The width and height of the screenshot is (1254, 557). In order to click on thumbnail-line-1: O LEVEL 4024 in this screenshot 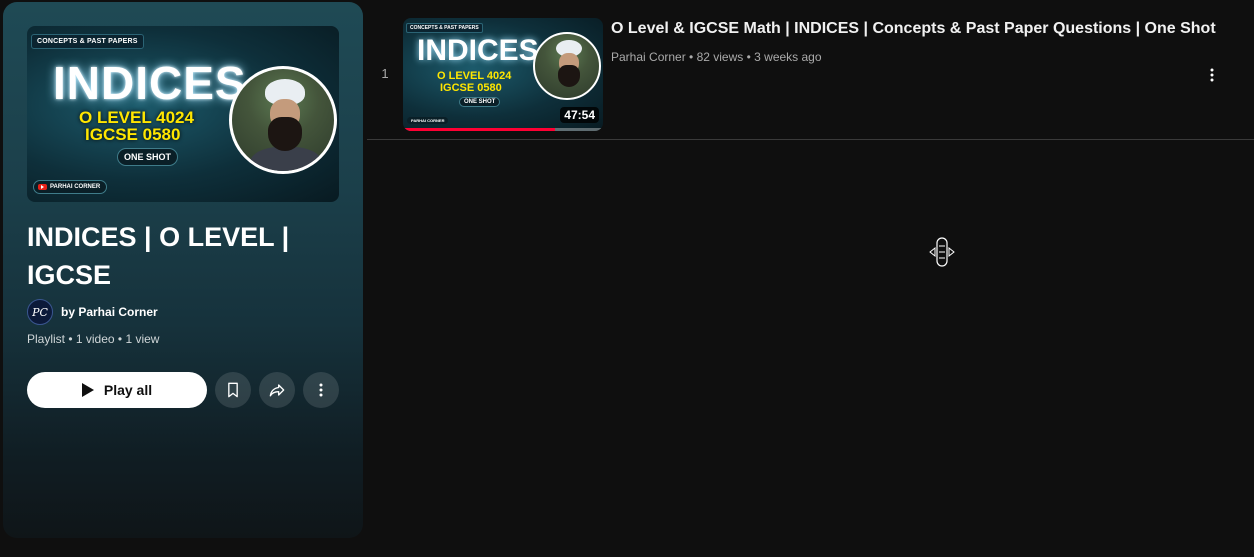, I will do `click(474, 76)`.